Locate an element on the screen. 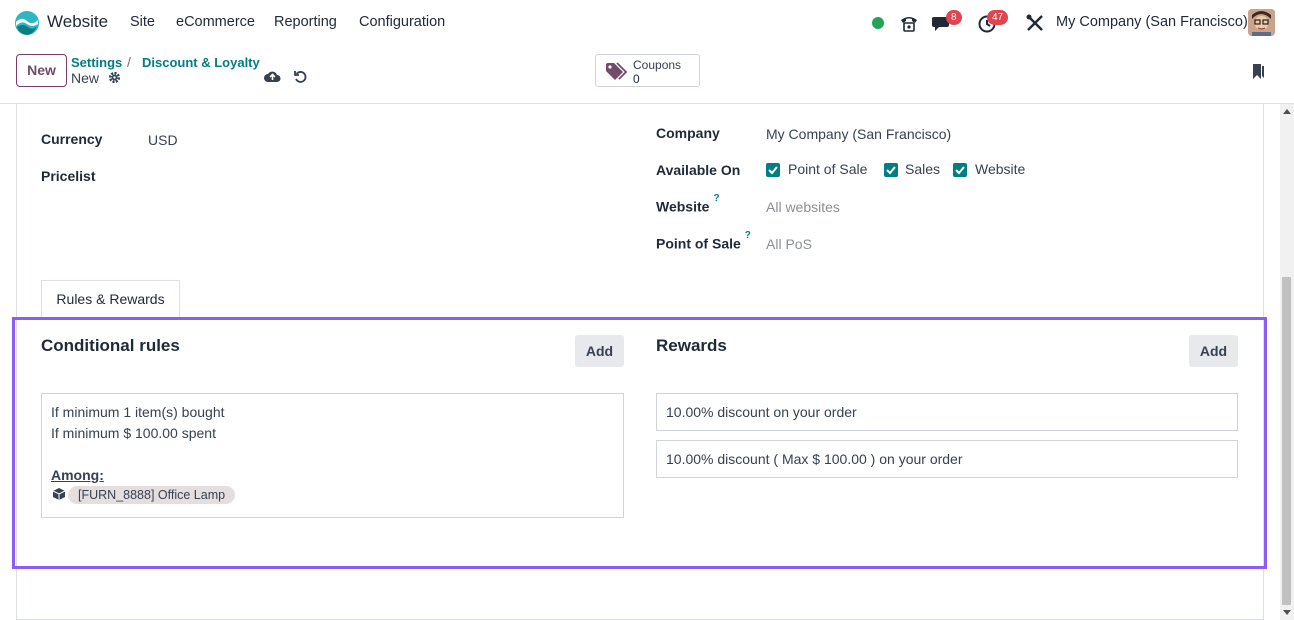  product-tag: [FURN_8888] Office Lamp is located at coordinates (152, 495).